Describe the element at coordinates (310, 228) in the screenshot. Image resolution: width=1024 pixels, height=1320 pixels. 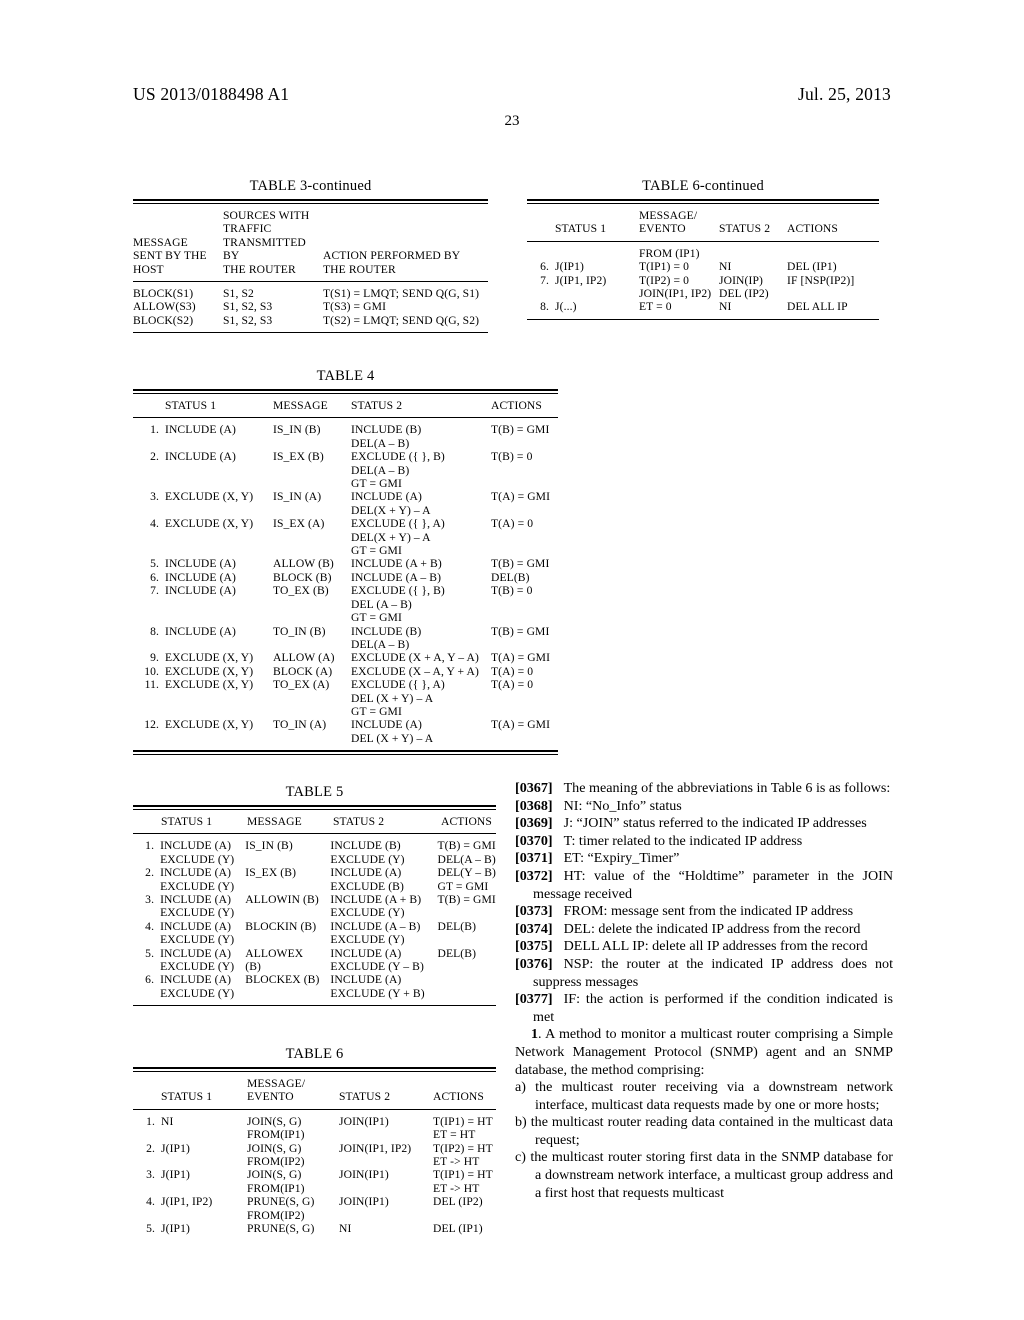
I see `table-header-row: TRAFFIC` at that location.